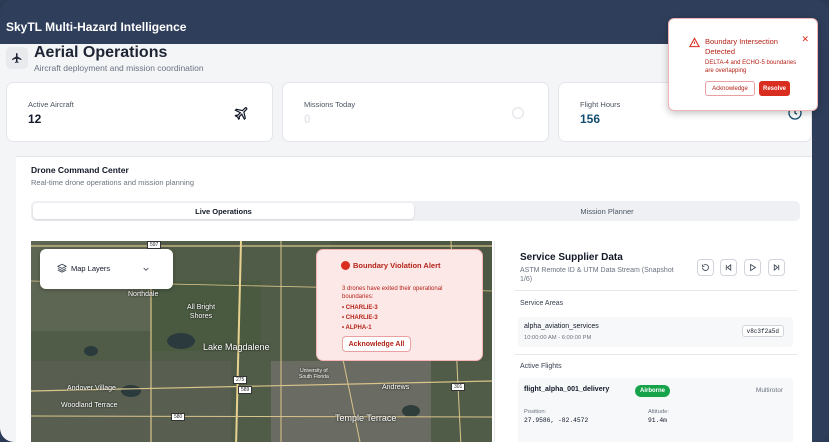 The height and width of the screenshot is (442, 829). I want to click on map-layers-label: Map Layers, so click(91, 268).